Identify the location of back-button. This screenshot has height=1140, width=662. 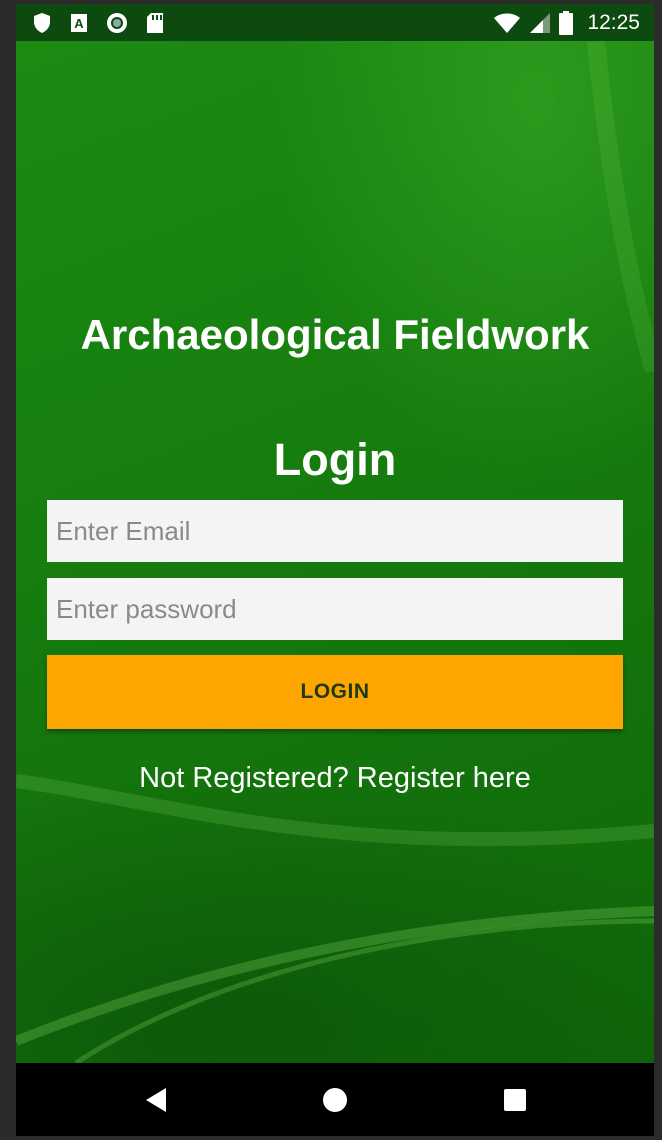
(156, 1099).